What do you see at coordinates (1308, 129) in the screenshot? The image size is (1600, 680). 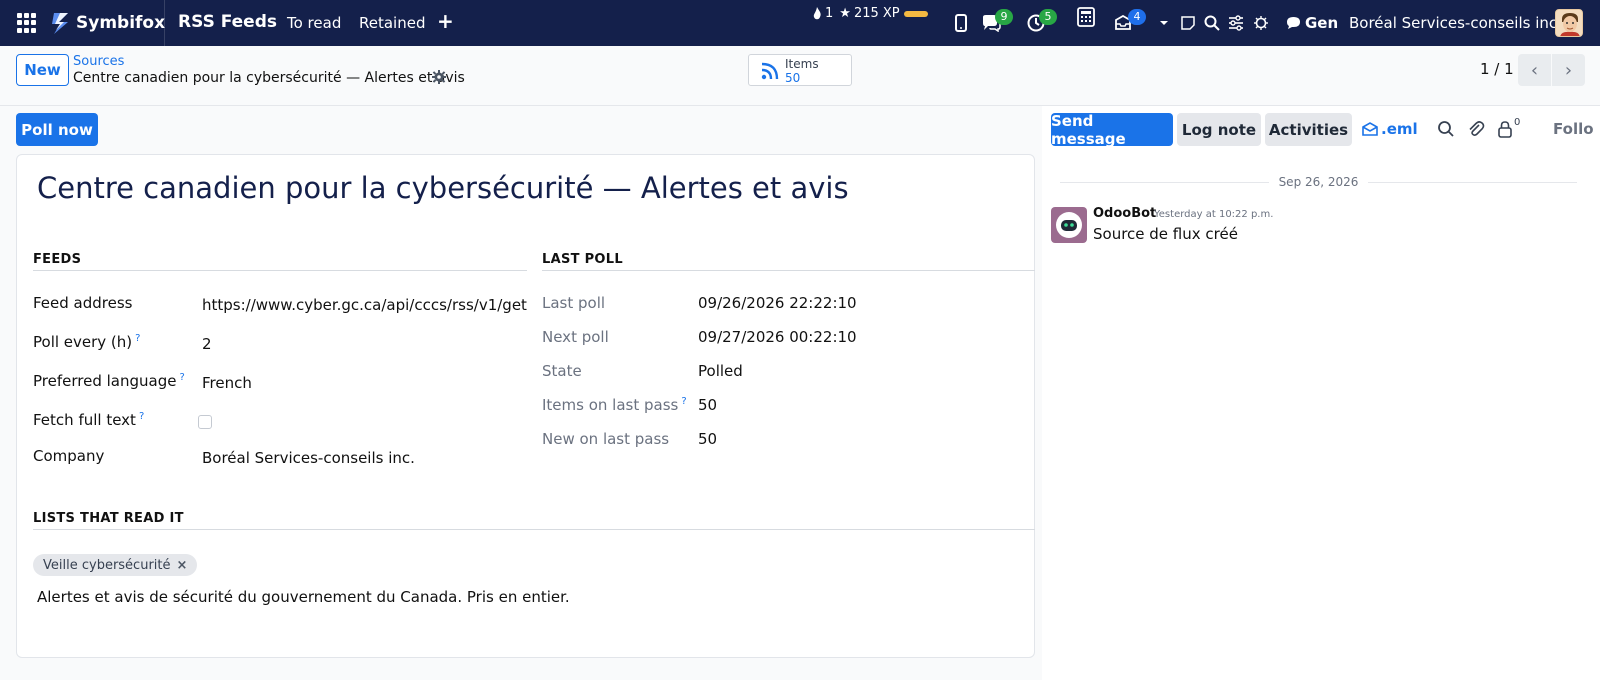 I see `activities-button: Activities` at bounding box center [1308, 129].